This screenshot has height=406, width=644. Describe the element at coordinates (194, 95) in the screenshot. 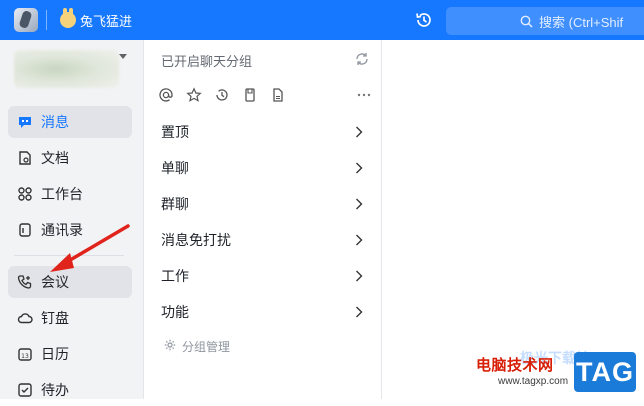

I see `star-icon` at that location.